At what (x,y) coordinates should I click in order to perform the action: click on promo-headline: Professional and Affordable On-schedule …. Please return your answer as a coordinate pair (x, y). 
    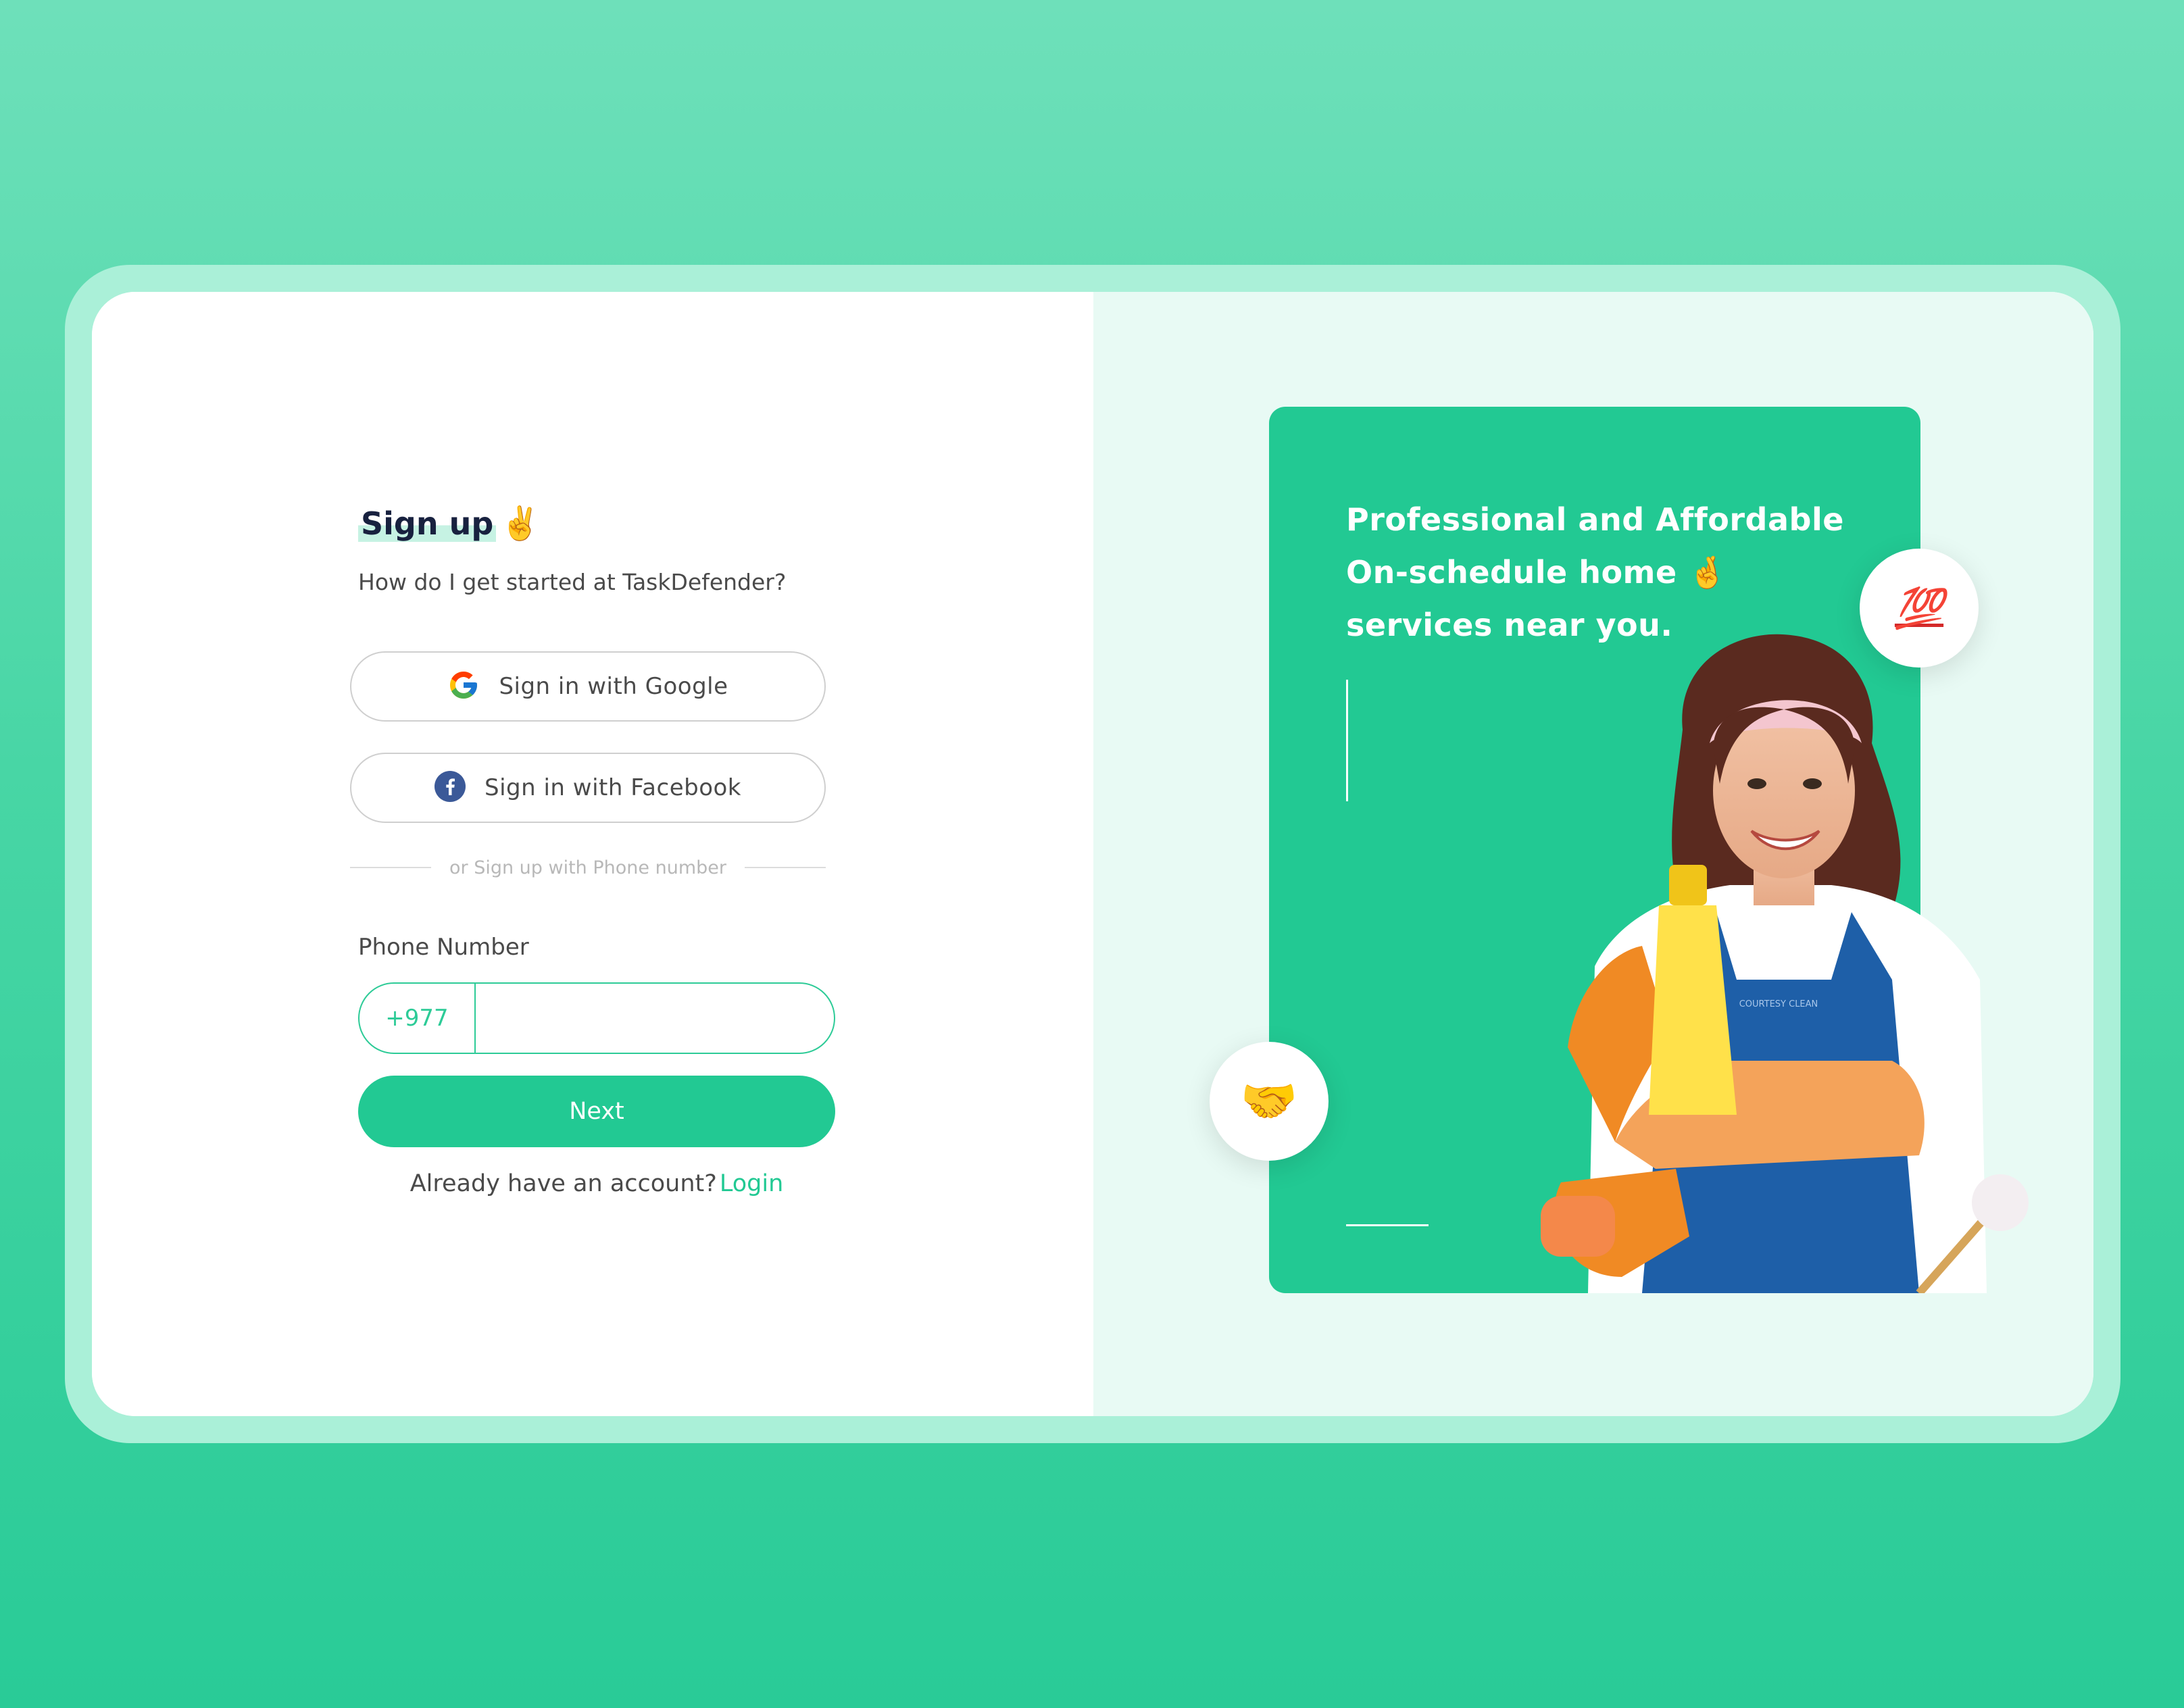
    Looking at the image, I should click on (1595, 572).